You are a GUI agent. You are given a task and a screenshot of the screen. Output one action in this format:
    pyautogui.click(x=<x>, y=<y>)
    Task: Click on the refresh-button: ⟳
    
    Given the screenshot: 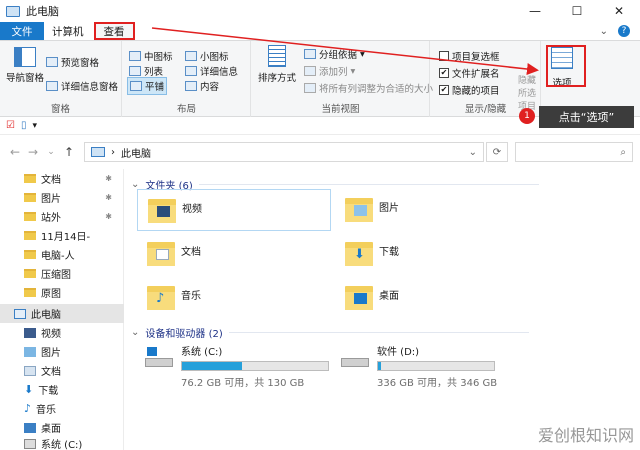 What is the action you would take?
    pyautogui.click(x=497, y=152)
    